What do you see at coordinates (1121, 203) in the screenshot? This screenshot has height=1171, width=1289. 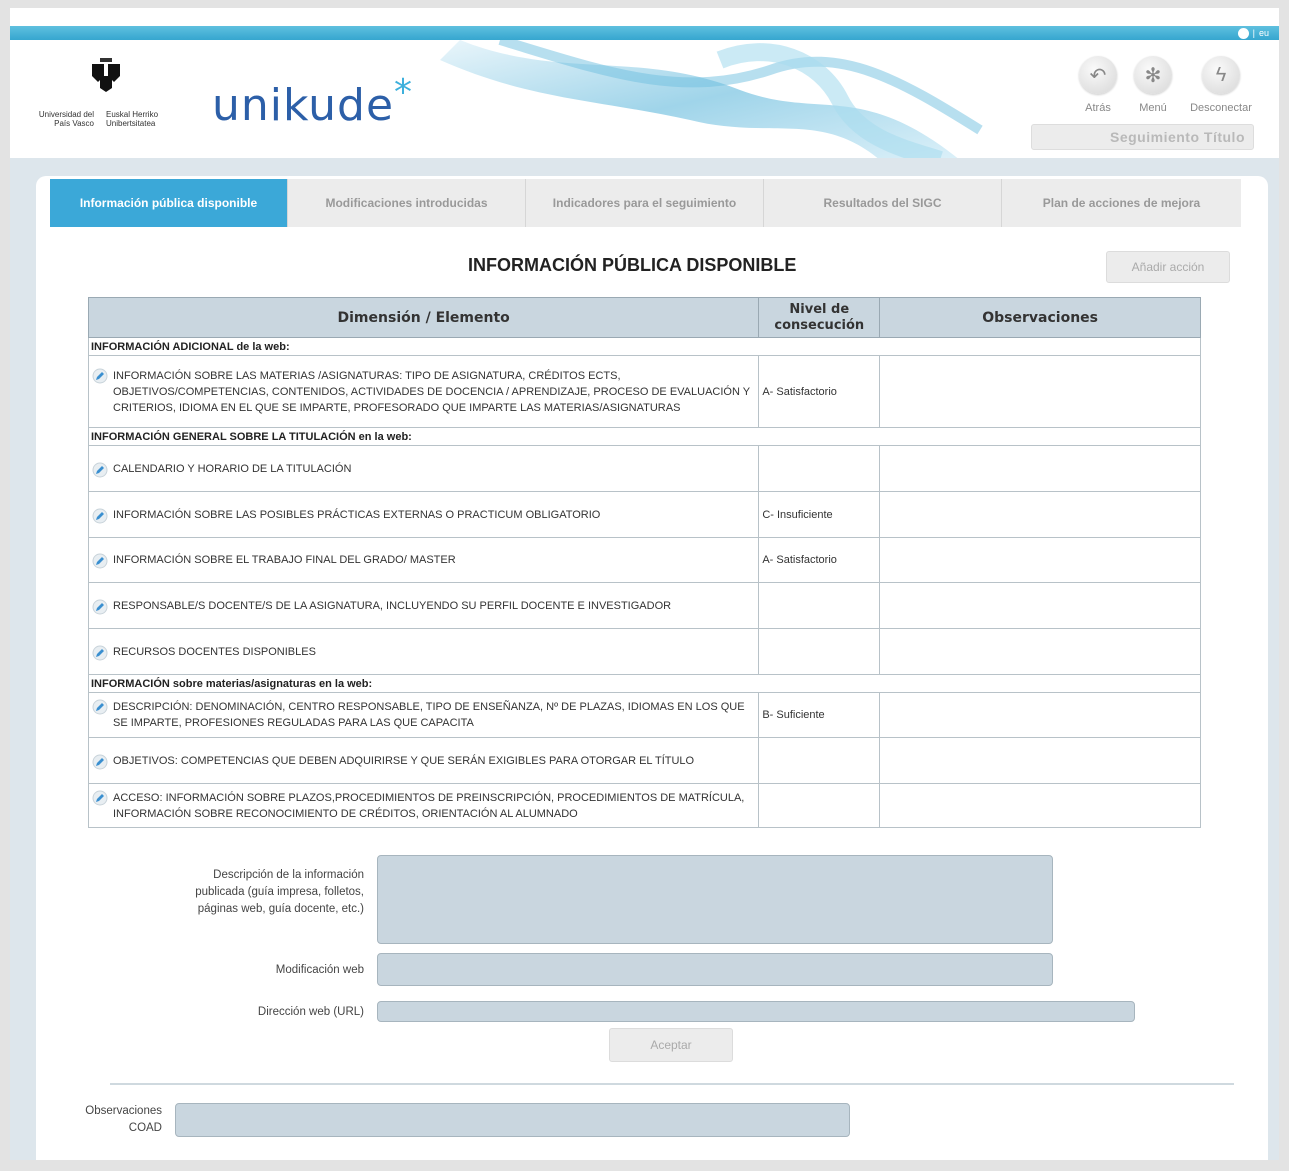 I see `tab-plan-mejora: Plan de acciones de mejora` at bounding box center [1121, 203].